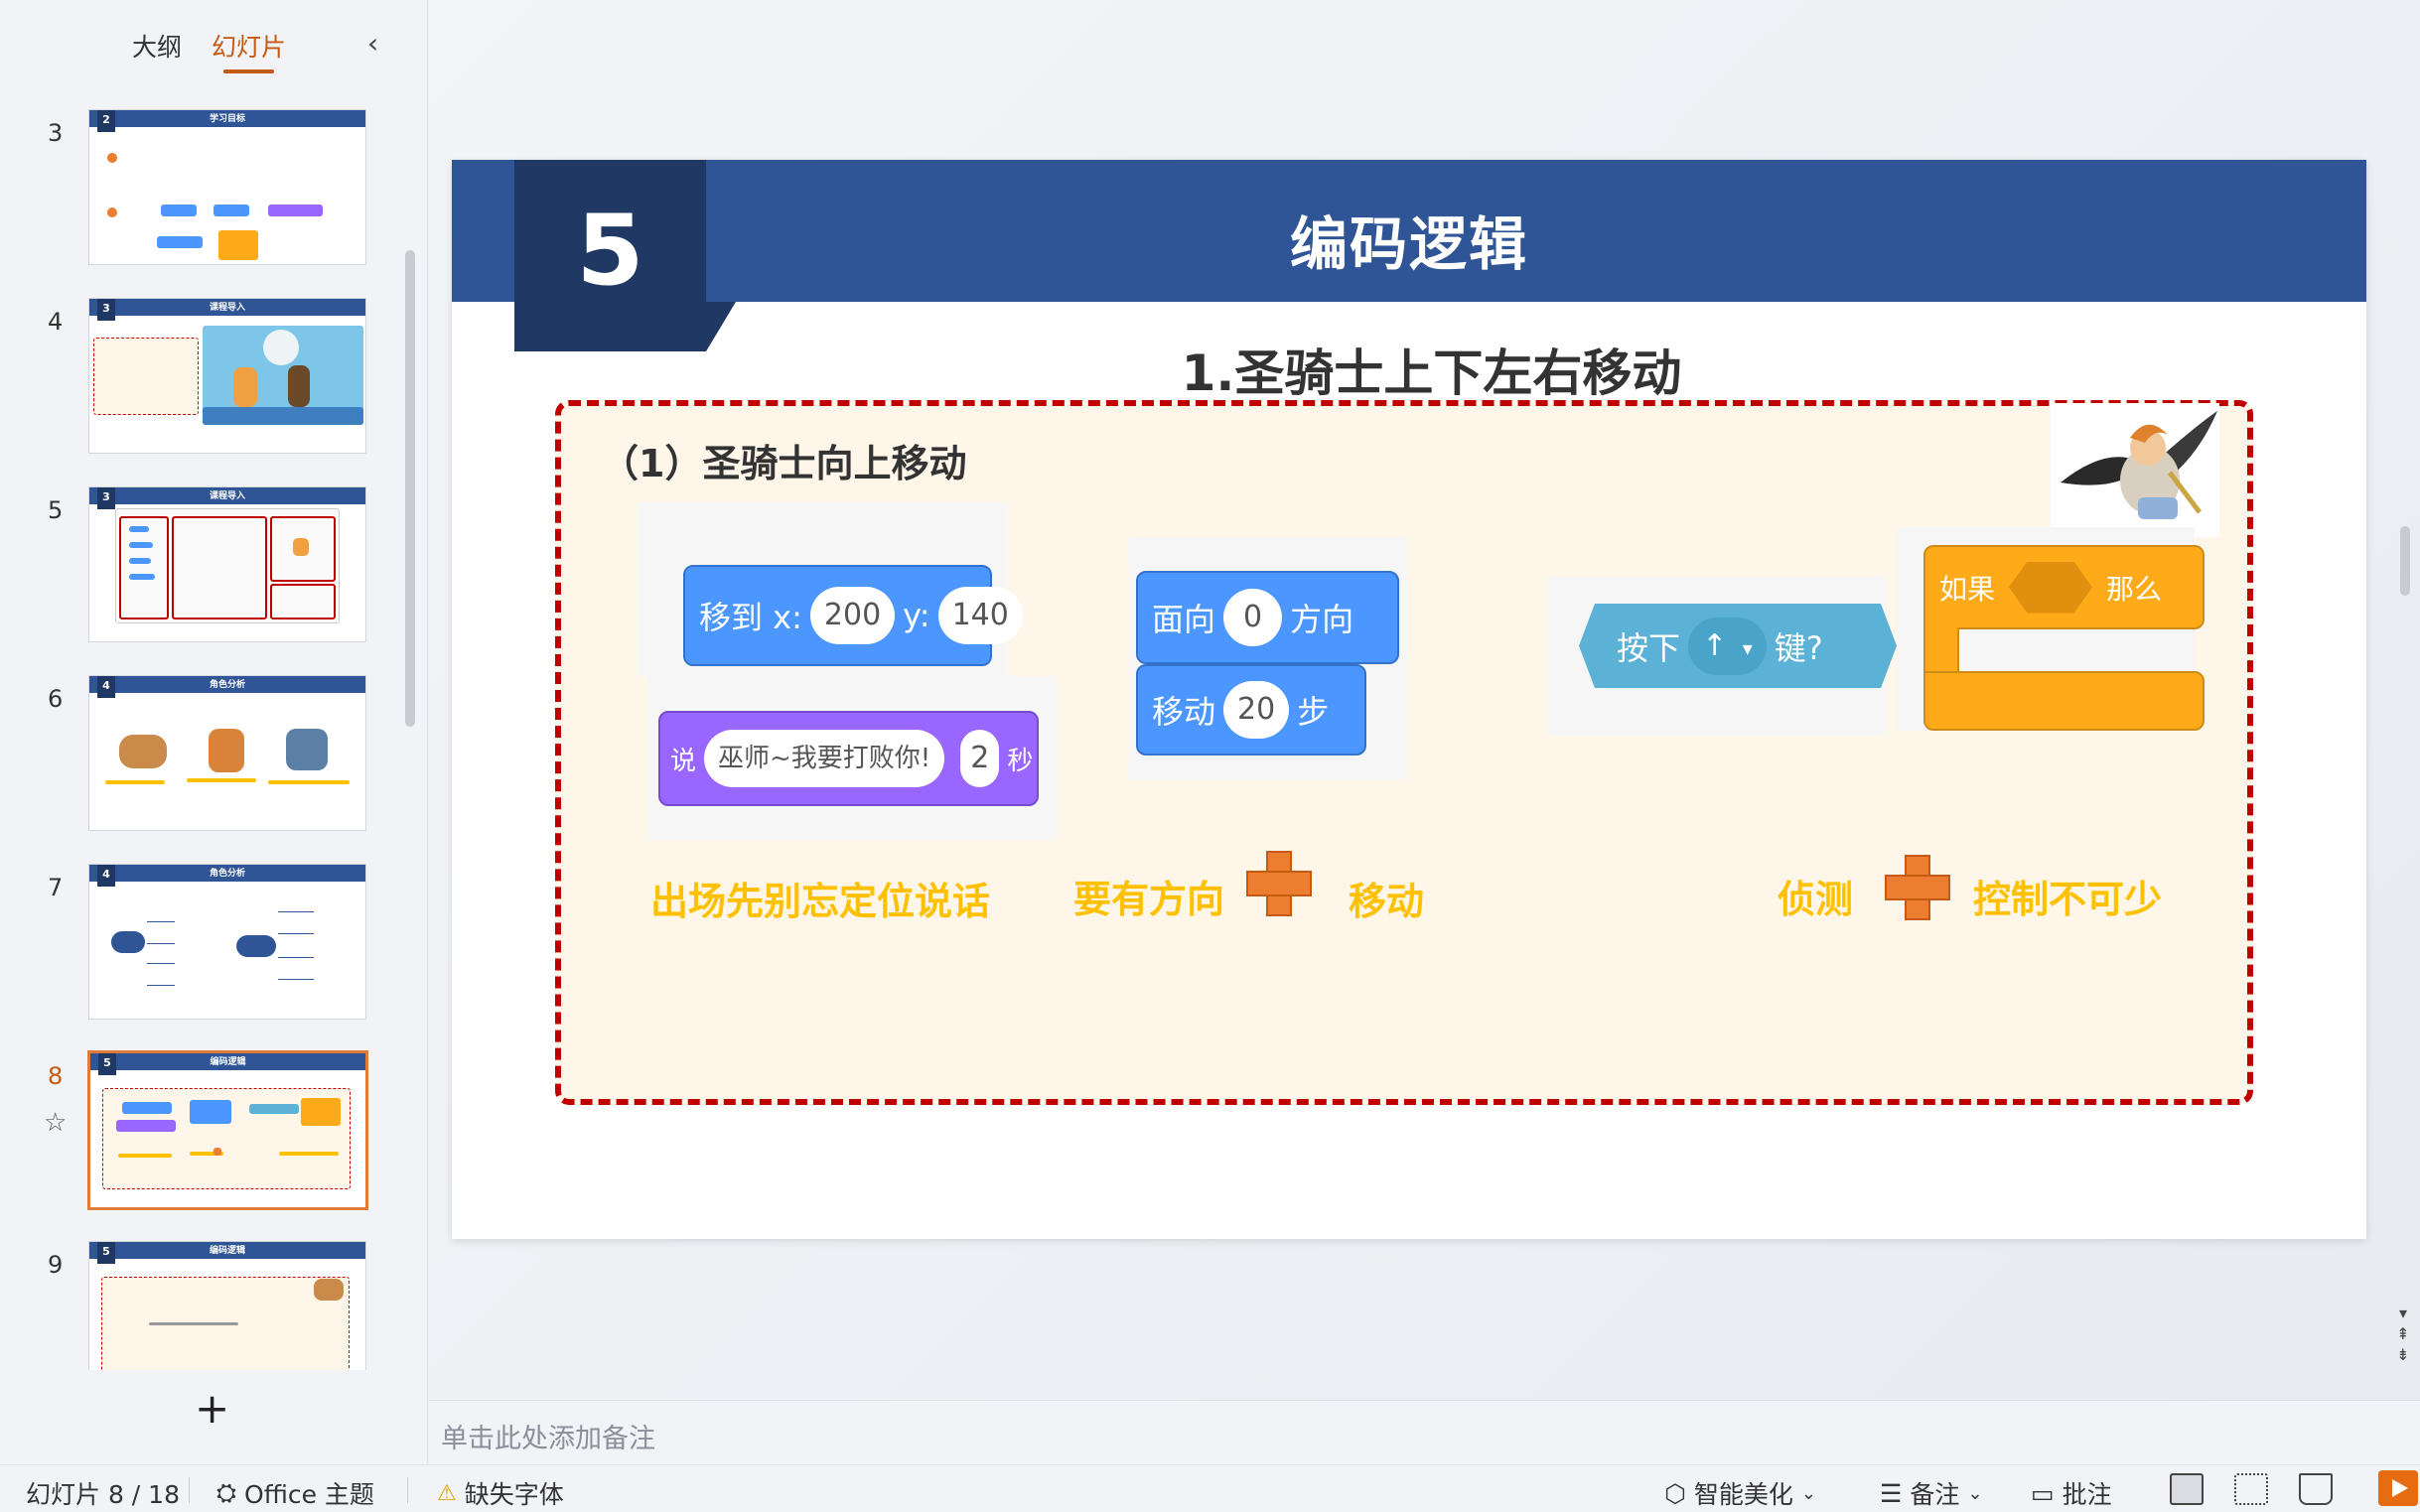  I want to click on theme-label: Office 主题, so click(309, 1494).